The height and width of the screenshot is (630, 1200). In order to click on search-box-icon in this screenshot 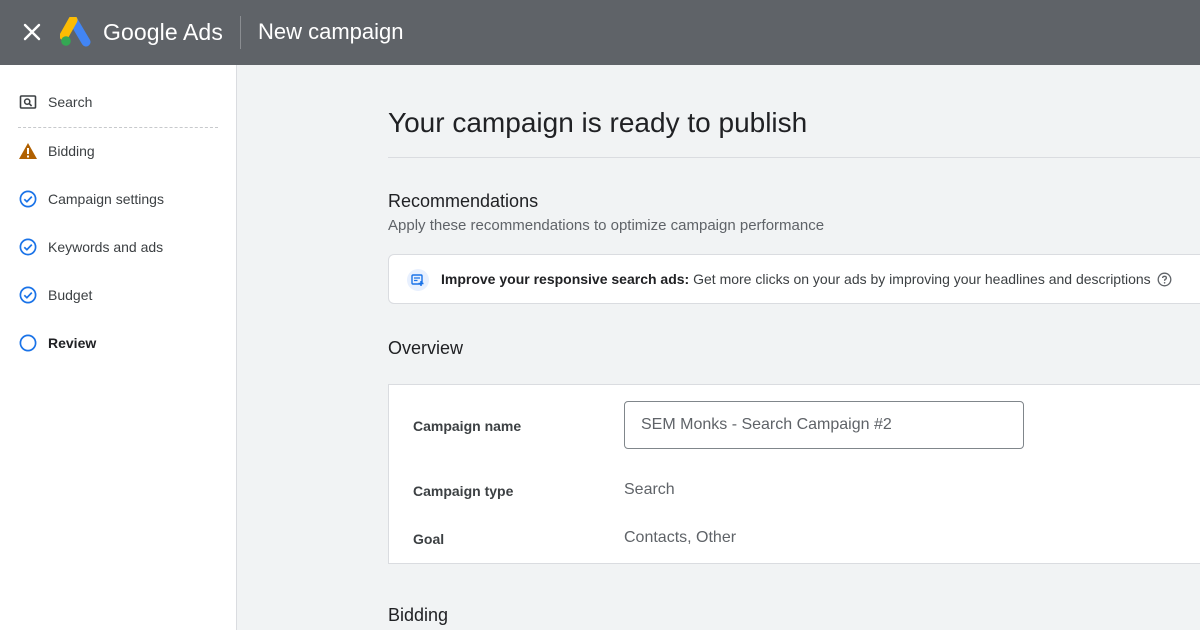, I will do `click(28, 102)`.